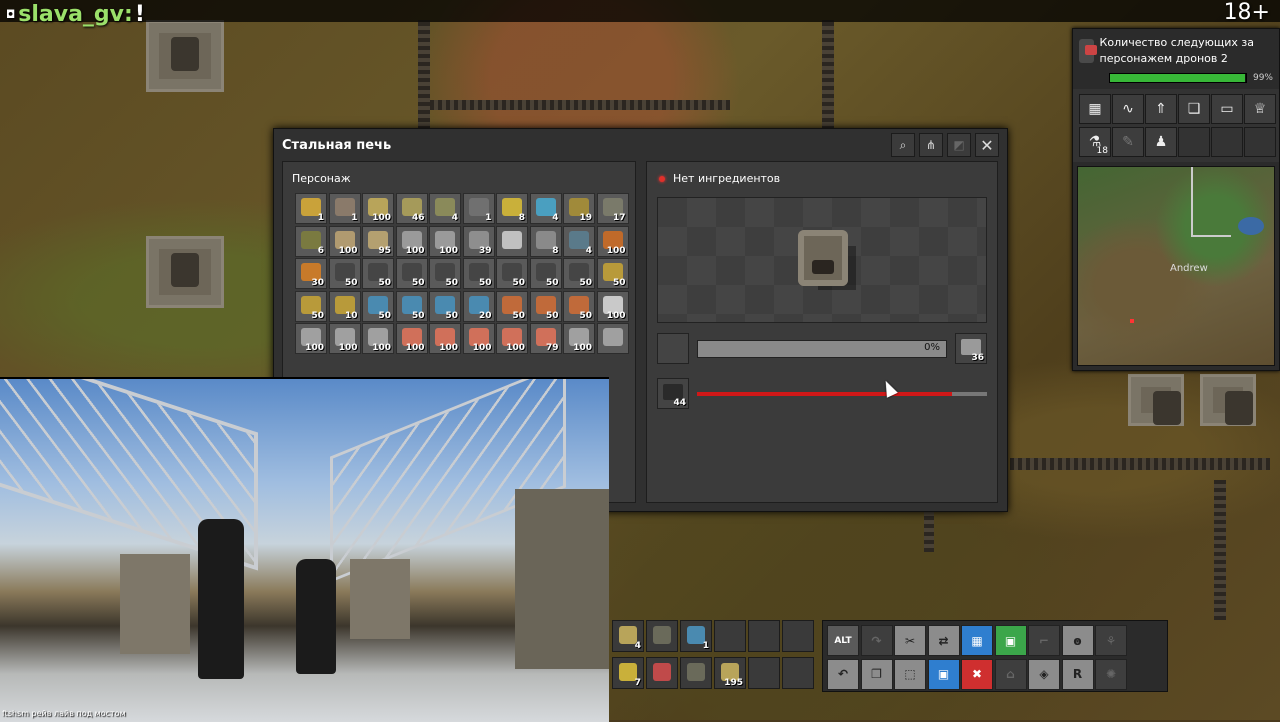 The height and width of the screenshot is (722, 1280). What do you see at coordinates (579, 208) in the screenshot?
I see `inventory-slot: 19` at bounding box center [579, 208].